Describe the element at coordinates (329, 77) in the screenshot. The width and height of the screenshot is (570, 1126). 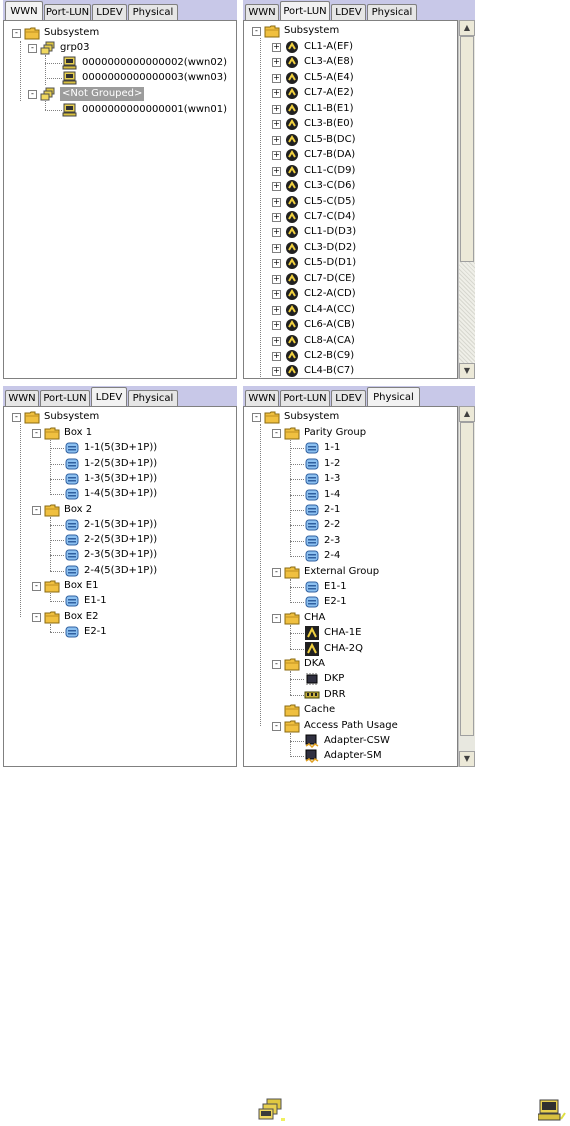
I see `tree-node-label: CL5-A(E4)` at that location.